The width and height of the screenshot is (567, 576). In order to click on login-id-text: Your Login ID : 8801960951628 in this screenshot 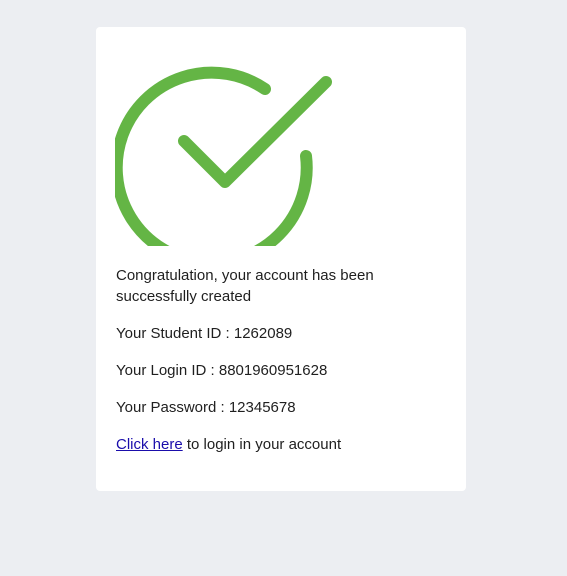, I will do `click(222, 370)`.